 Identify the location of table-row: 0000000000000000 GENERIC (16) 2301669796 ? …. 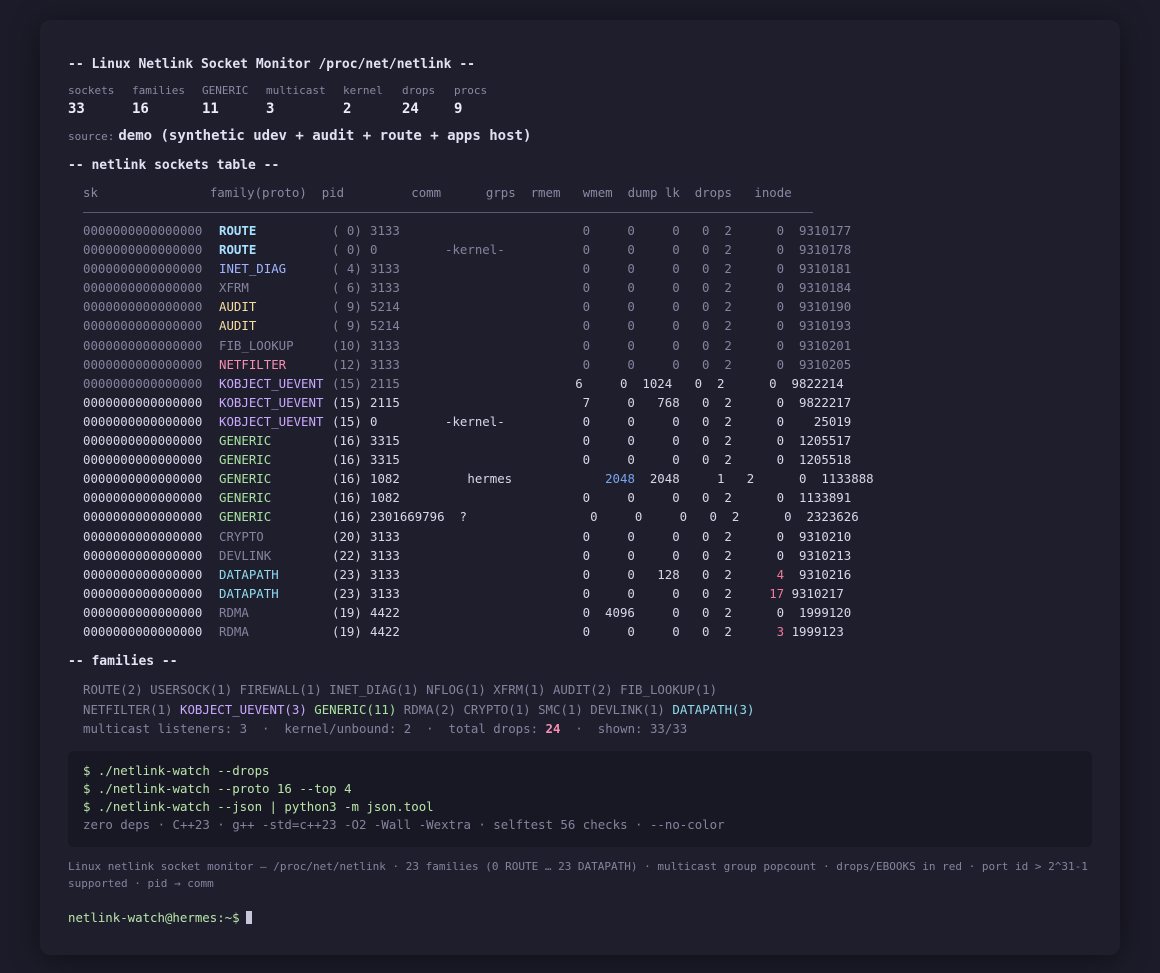
(587, 516).